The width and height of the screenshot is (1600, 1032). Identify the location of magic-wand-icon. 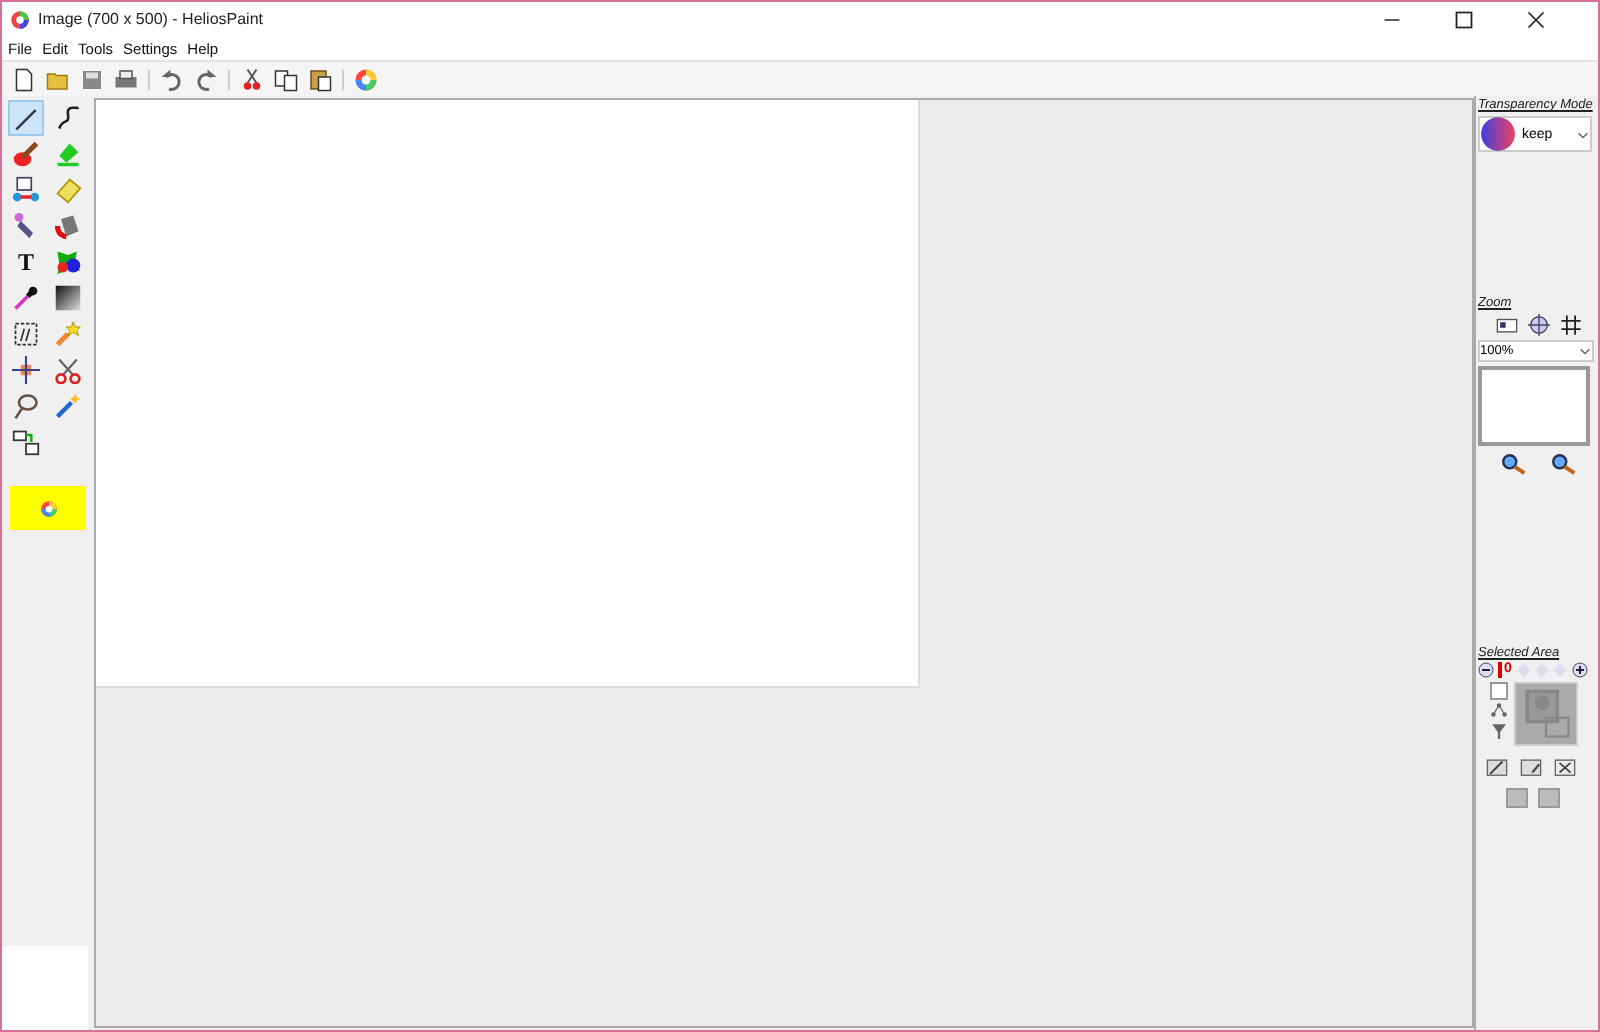
(68, 406).